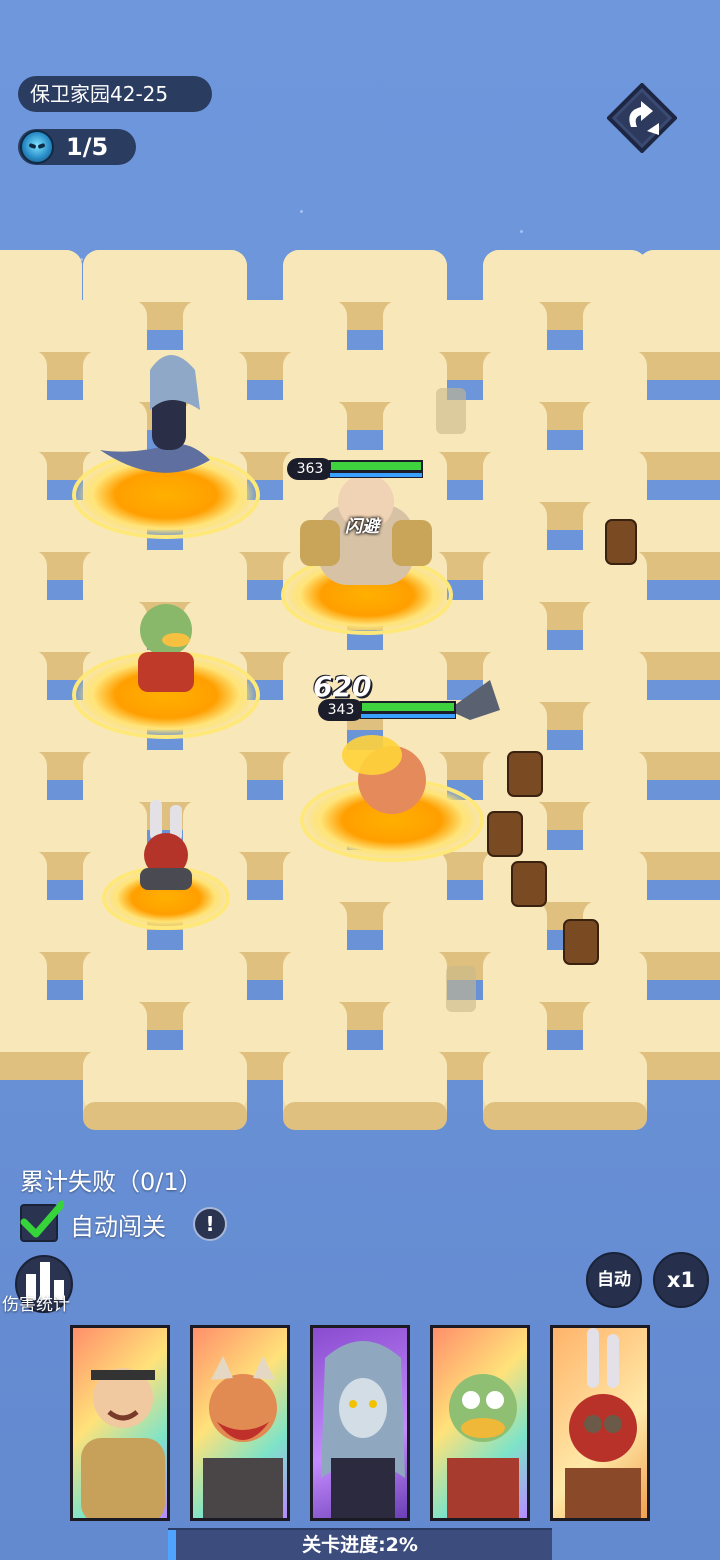 This screenshot has height=1560, width=720. Describe the element at coordinates (310, 469) in the screenshot. I see `hero1-hp-value: 363` at that location.